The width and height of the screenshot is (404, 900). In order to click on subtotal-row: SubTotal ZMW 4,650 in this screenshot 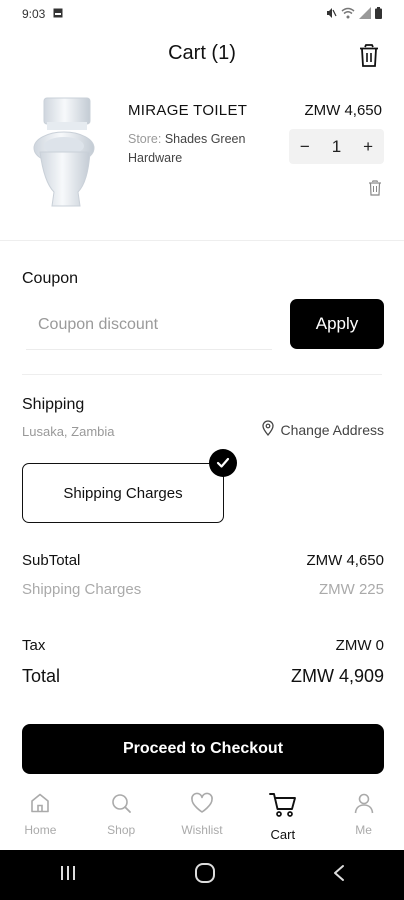, I will do `click(203, 560)`.